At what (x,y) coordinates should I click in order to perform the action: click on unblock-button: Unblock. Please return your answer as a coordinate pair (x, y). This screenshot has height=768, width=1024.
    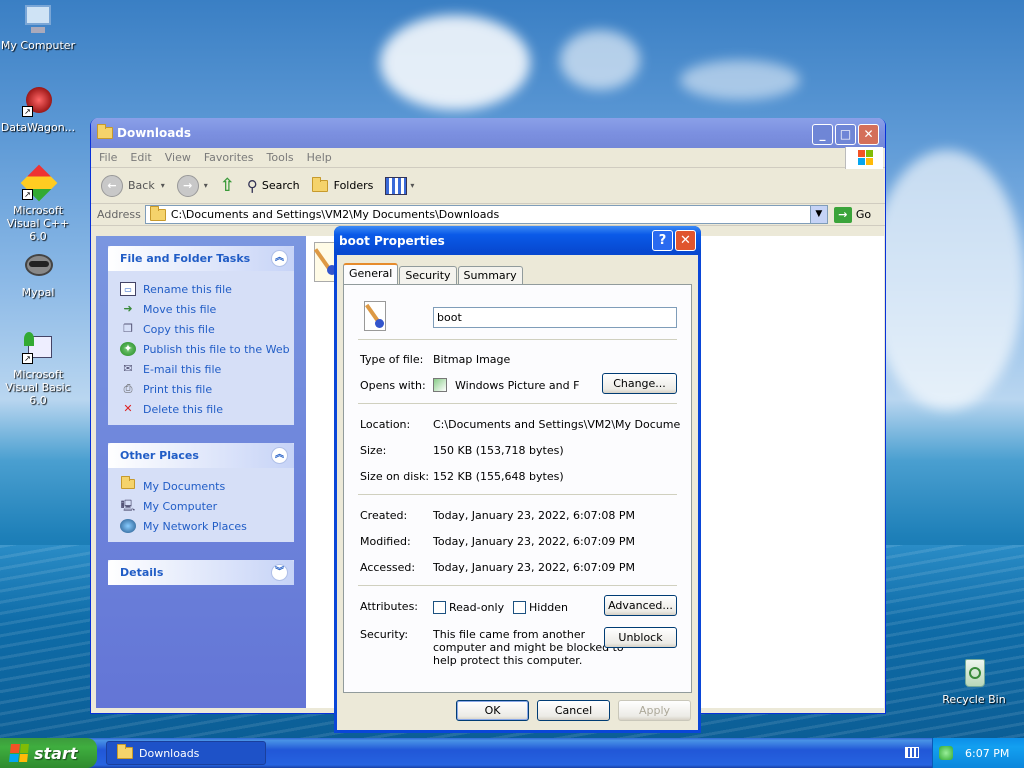
    Looking at the image, I should click on (640, 637).